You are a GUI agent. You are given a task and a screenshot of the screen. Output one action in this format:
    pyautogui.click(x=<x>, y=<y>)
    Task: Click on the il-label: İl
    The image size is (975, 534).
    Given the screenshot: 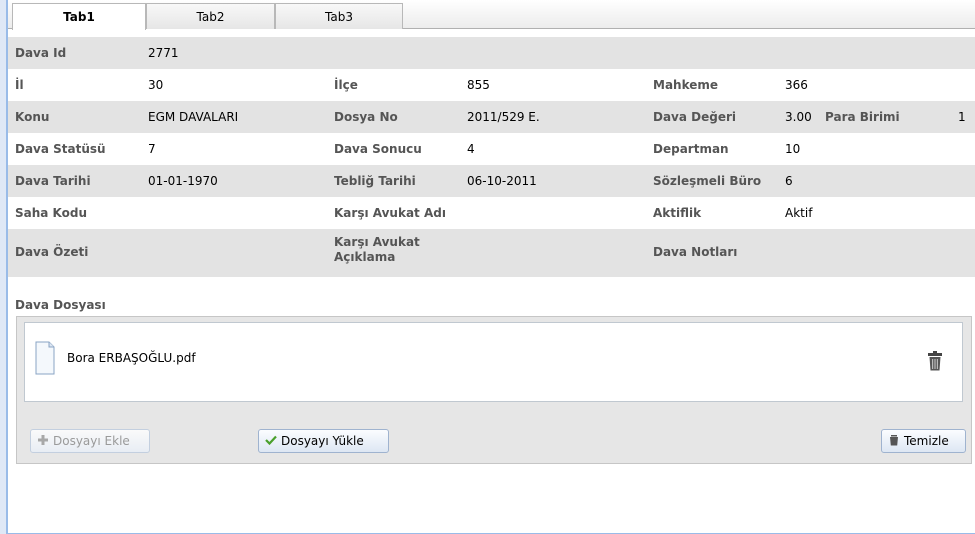 What is the action you would take?
    pyautogui.click(x=19, y=85)
    